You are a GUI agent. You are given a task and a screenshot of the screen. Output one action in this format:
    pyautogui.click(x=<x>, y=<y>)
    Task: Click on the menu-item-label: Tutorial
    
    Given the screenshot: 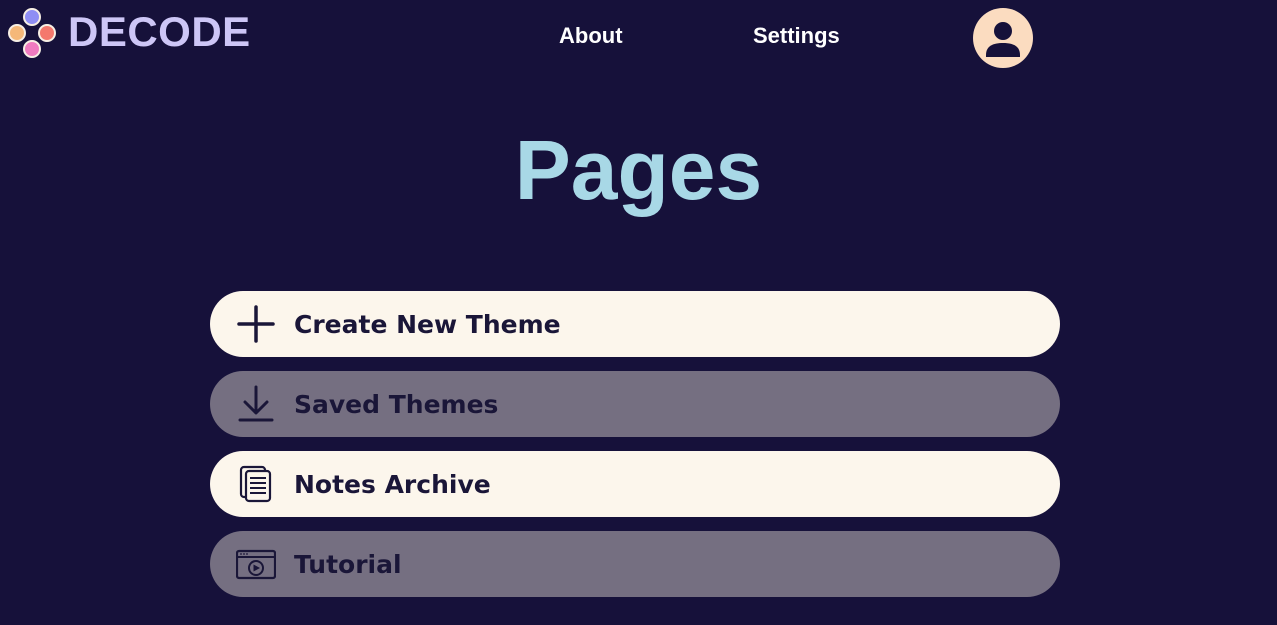 What is the action you would take?
    pyautogui.click(x=348, y=564)
    